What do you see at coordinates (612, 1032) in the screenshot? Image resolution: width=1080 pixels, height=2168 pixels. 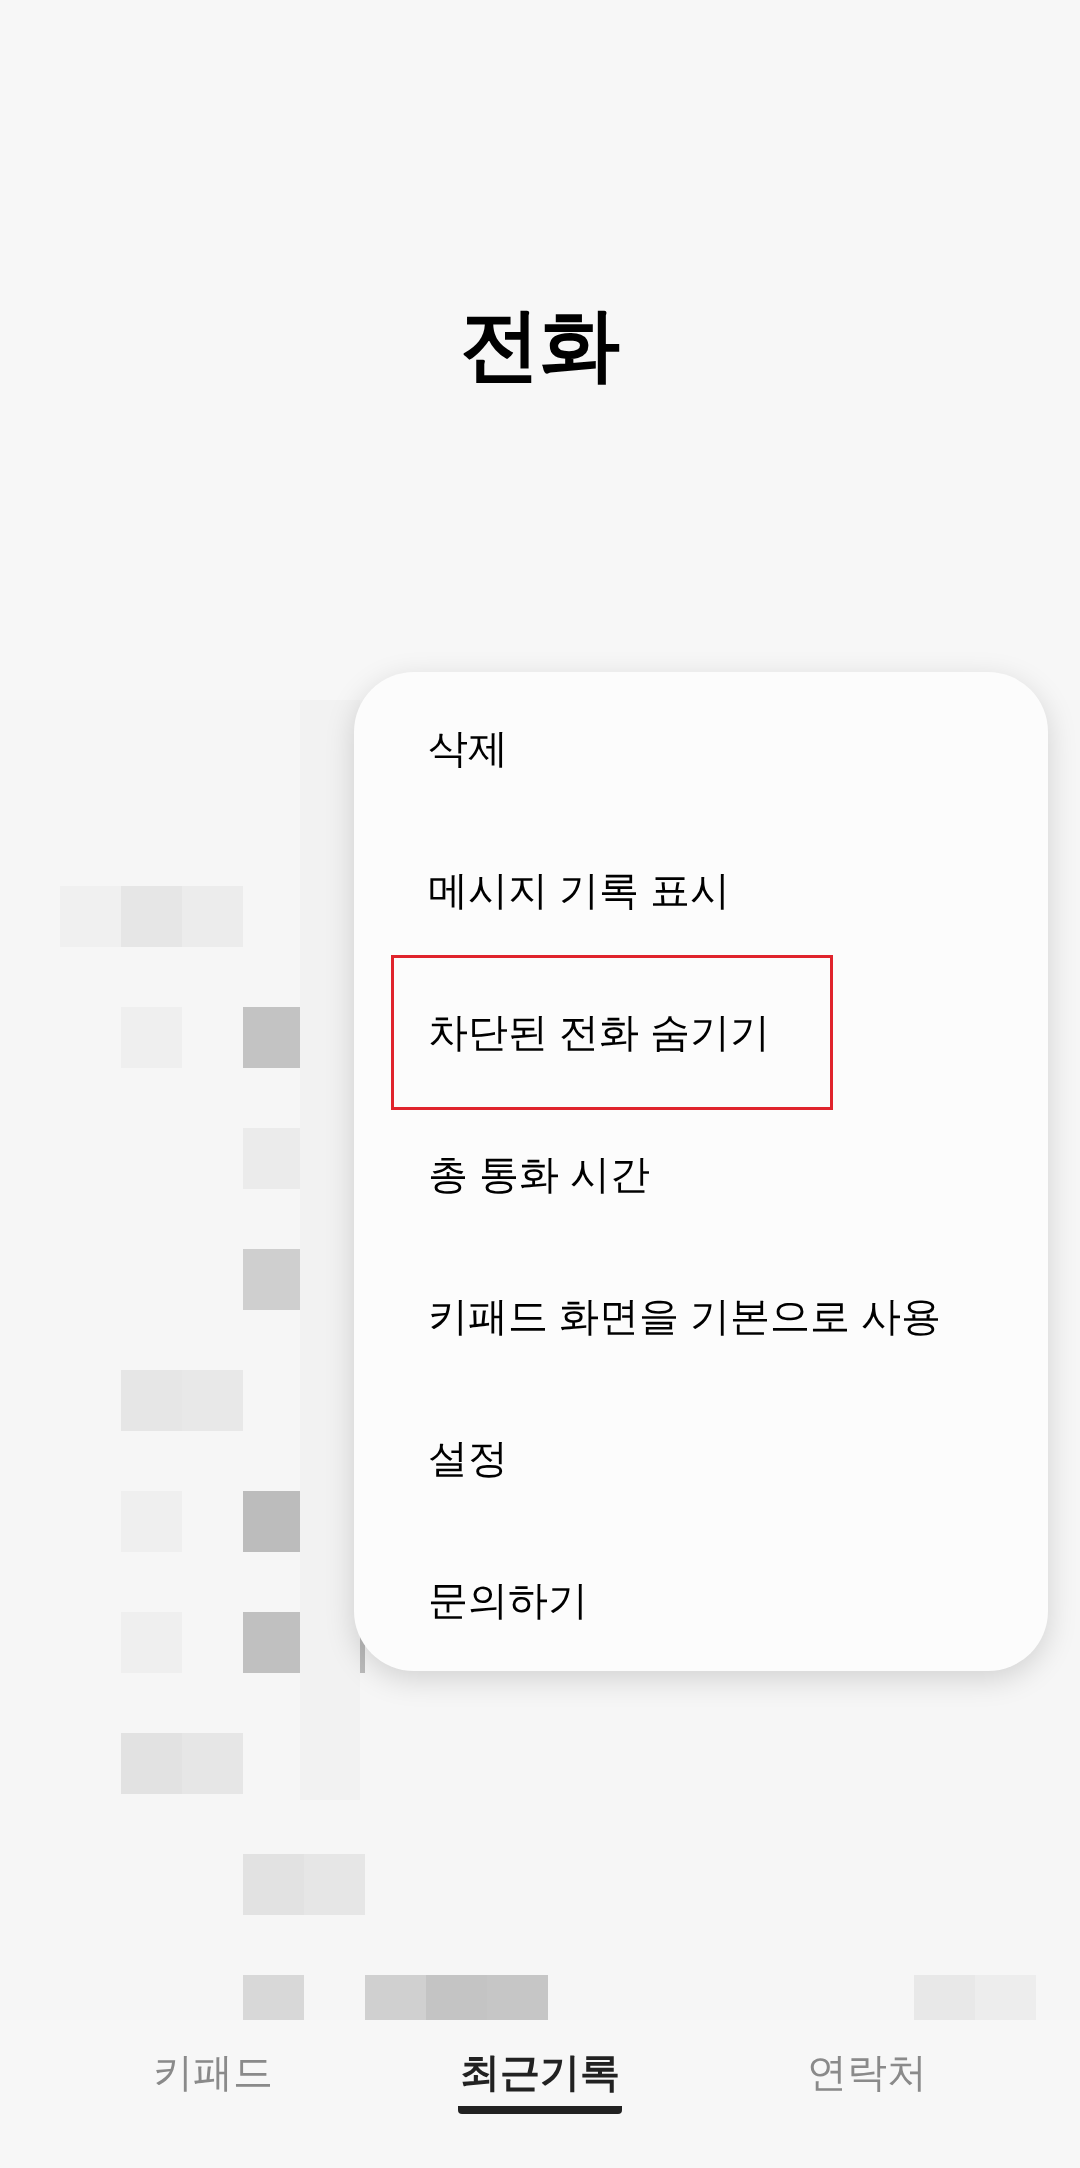 I see `menu-item: 차단된 전화 숨기기` at bounding box center [612, 1032].